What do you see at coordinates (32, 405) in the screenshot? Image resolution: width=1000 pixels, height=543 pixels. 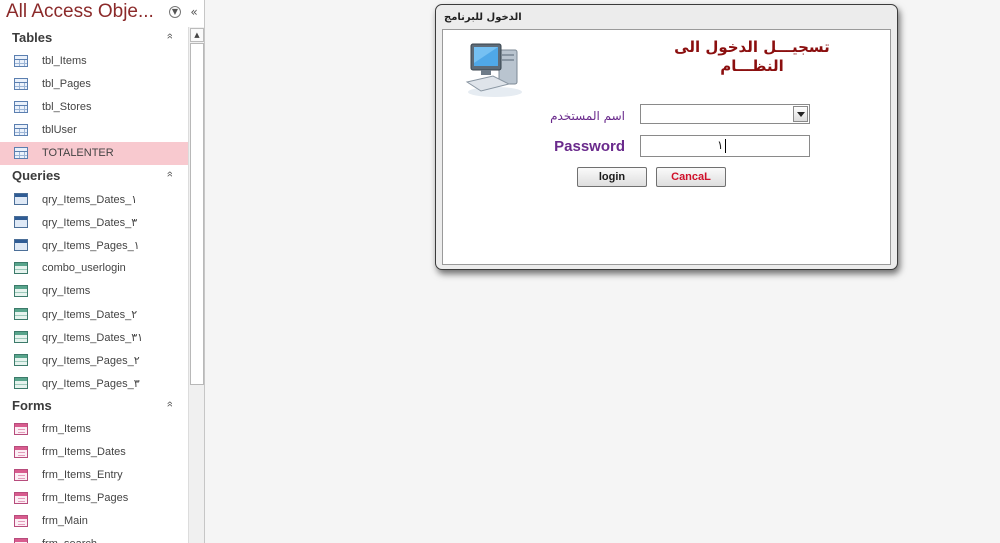 I see `nav-group-label: Forms` at bounding box center [32, 405].